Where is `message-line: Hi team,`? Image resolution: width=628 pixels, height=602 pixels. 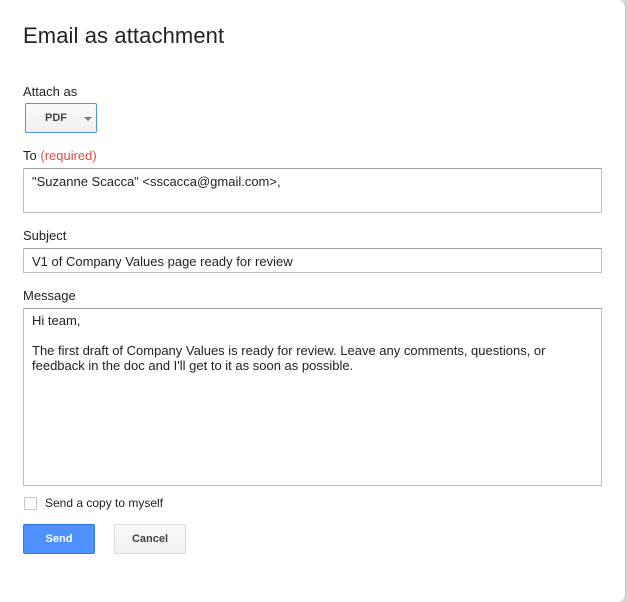 message-line: Hi team, is located at coordinates (56, 320).